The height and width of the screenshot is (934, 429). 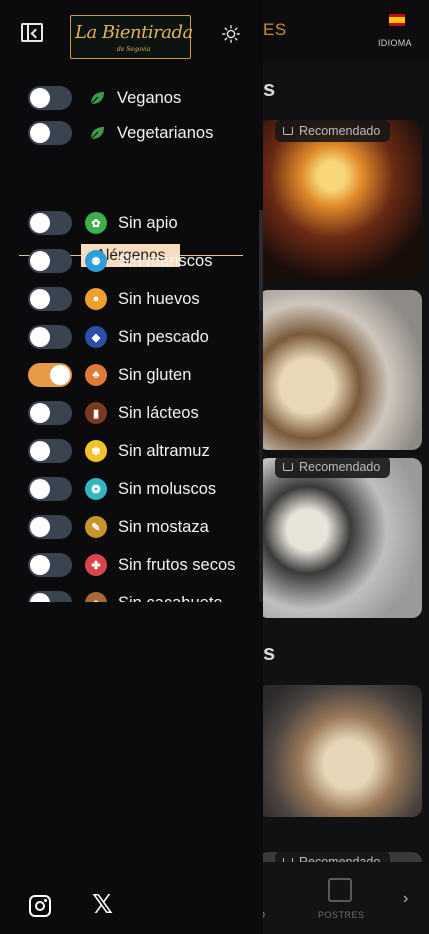 I want to click on social-links: 𝕏, so click(x=131, y=906).